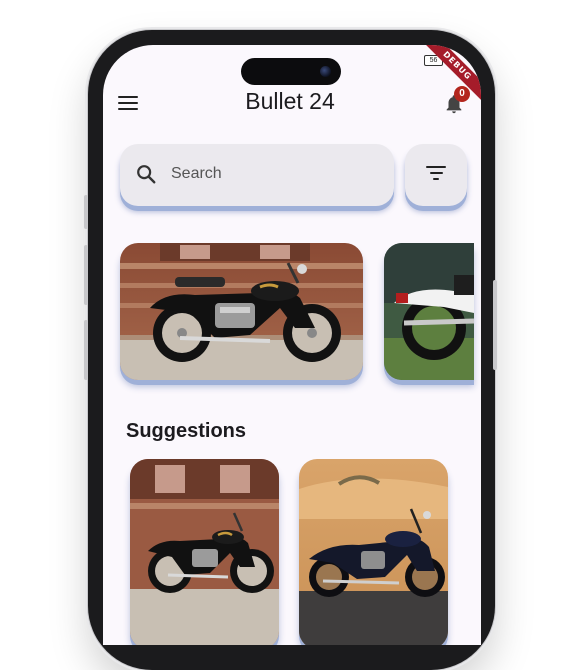 This screenshot has width=581, height=670. I want to click on camera-icon, so click(325, 71).